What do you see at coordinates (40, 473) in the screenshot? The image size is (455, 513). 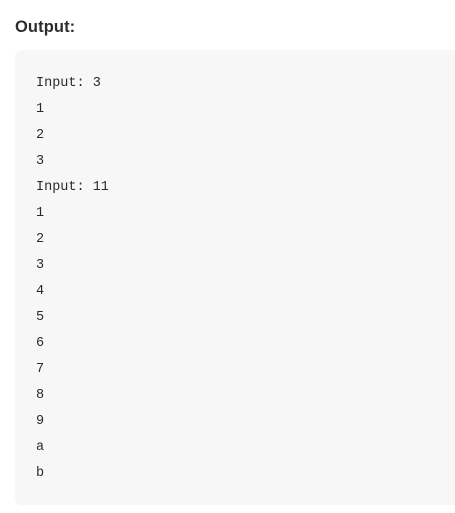 I see `output-line: b` at bounding box center [40, 473].